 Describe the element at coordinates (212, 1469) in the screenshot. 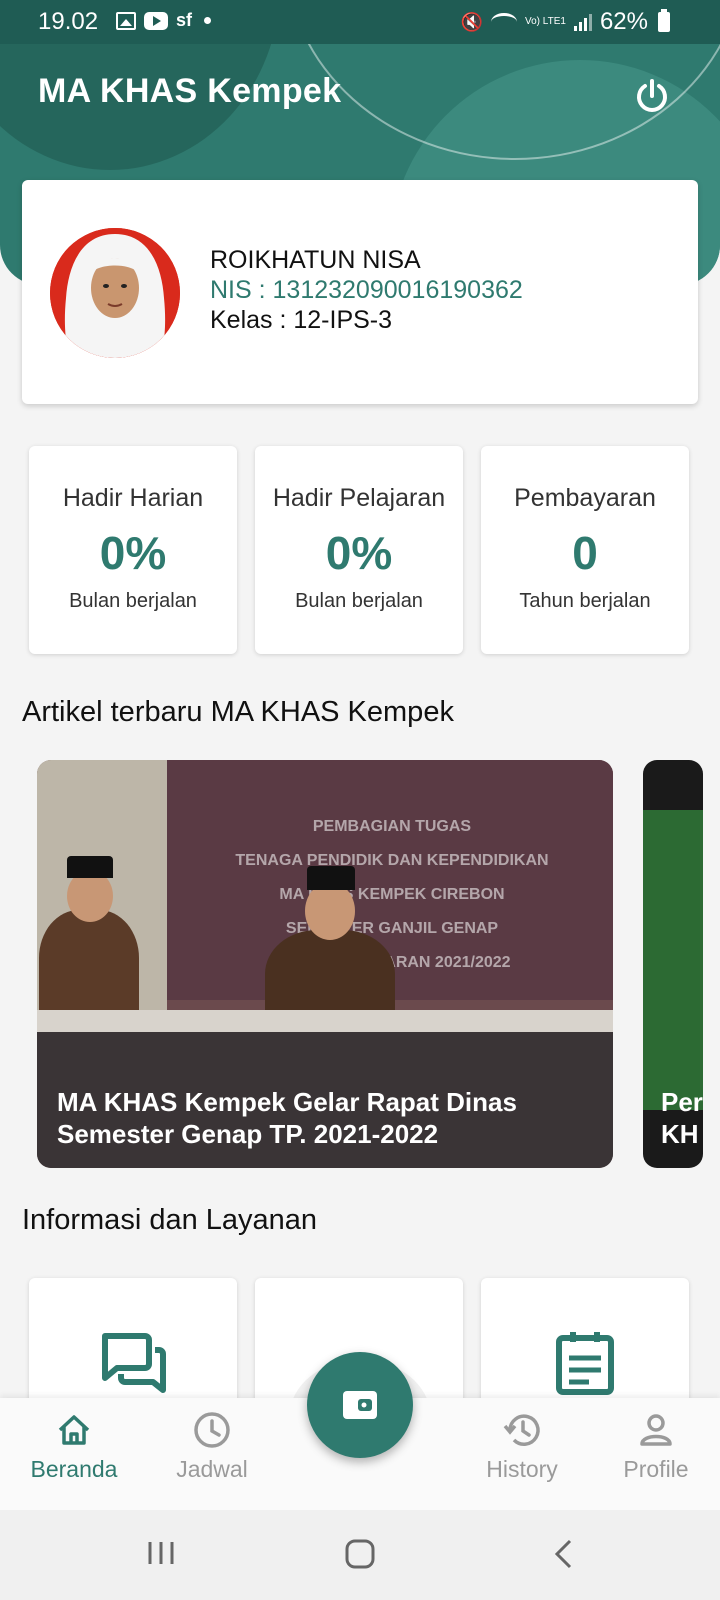

I see `nav-label: Jadwal` at that location.